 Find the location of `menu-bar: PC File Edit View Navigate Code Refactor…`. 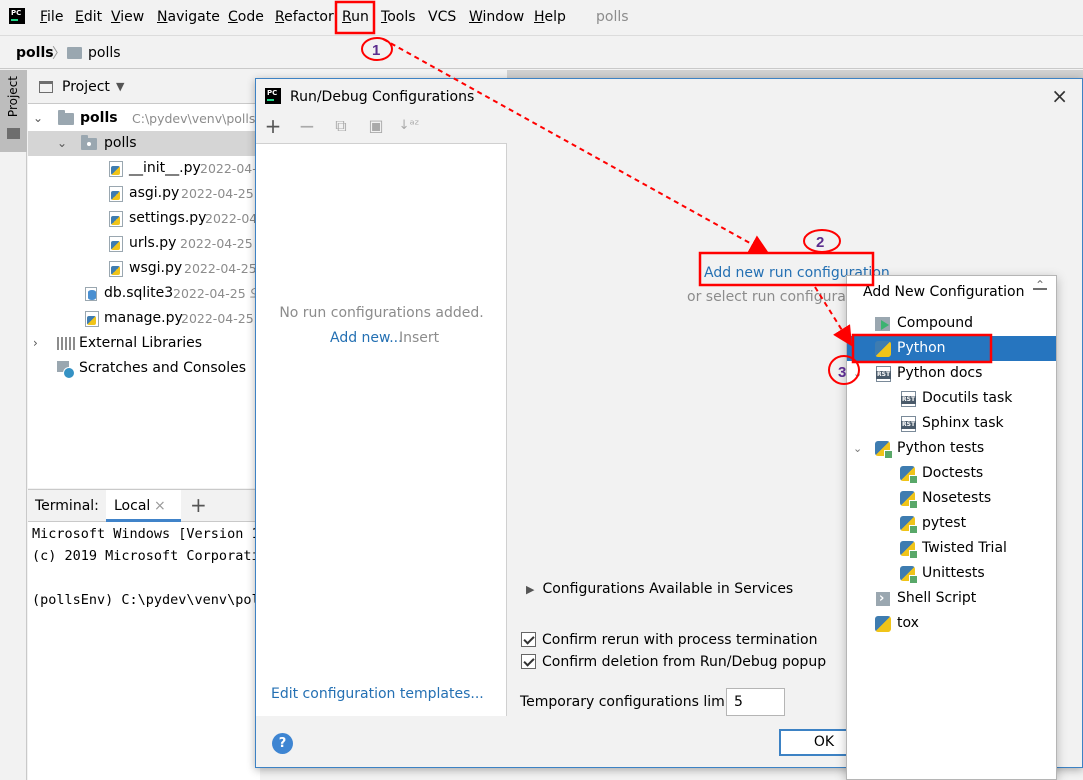

menu-bar: PC File Edit View Navigate Code Refactor… is located at coordinates (541, 17).